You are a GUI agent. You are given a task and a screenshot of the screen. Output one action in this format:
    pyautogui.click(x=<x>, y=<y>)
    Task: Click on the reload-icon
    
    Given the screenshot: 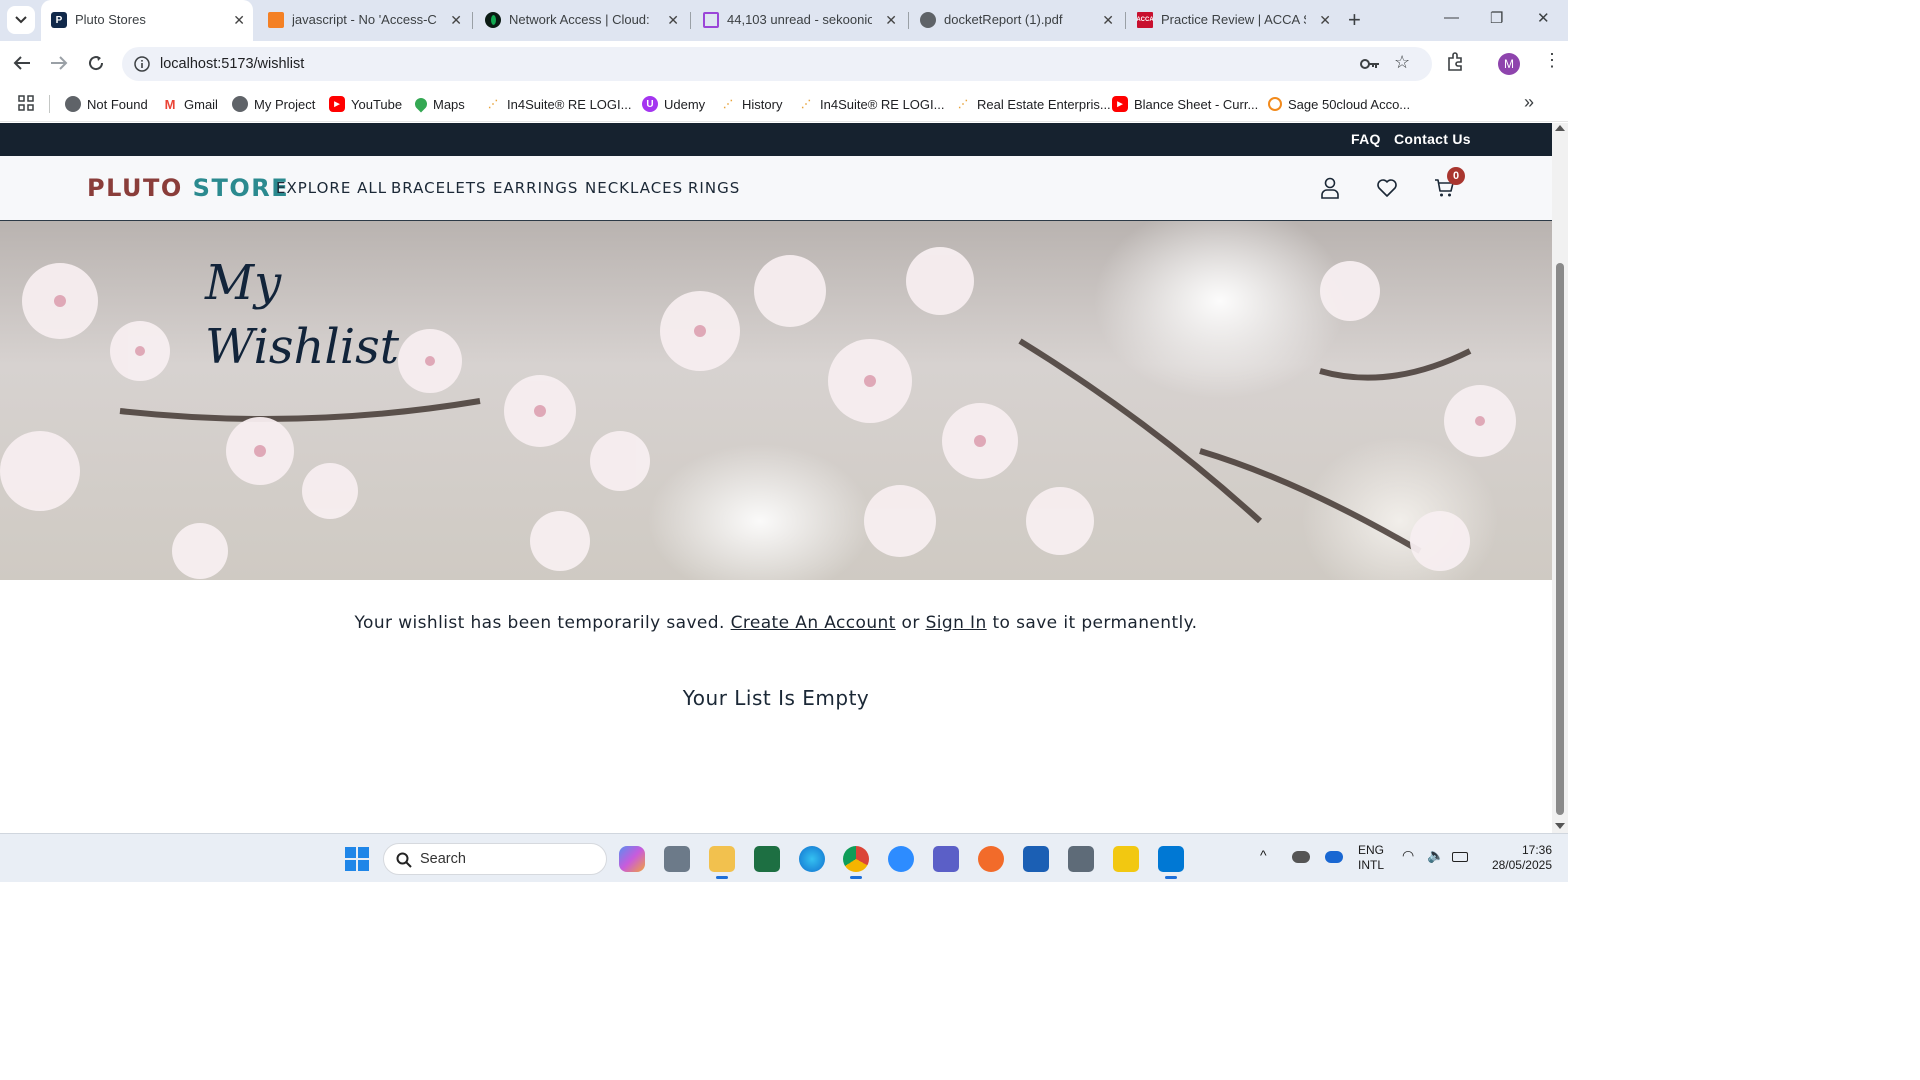 What is the action you would take?
    pyautogui.click(x=96, y=63)
    